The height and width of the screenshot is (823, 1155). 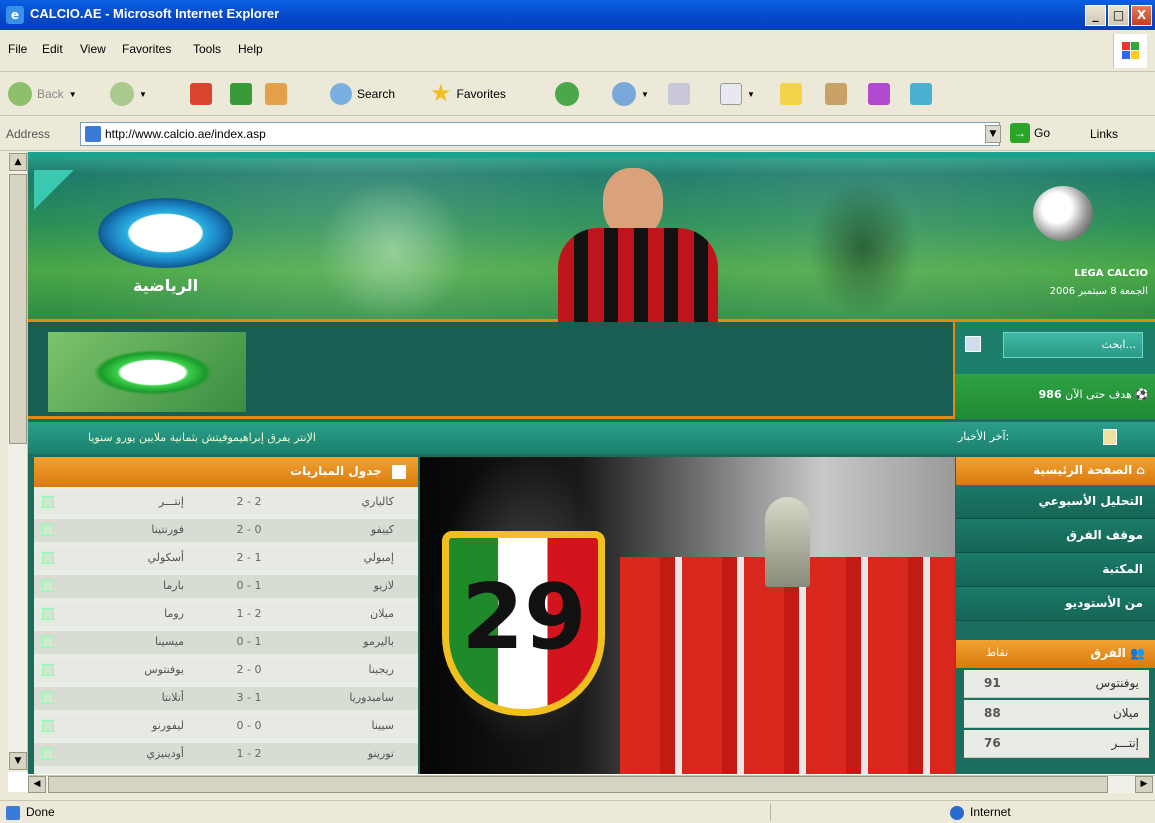 What do you see at coordinates (93, 134) in the screenshot?
I see `page-icon` at bounding box center [93, 134].